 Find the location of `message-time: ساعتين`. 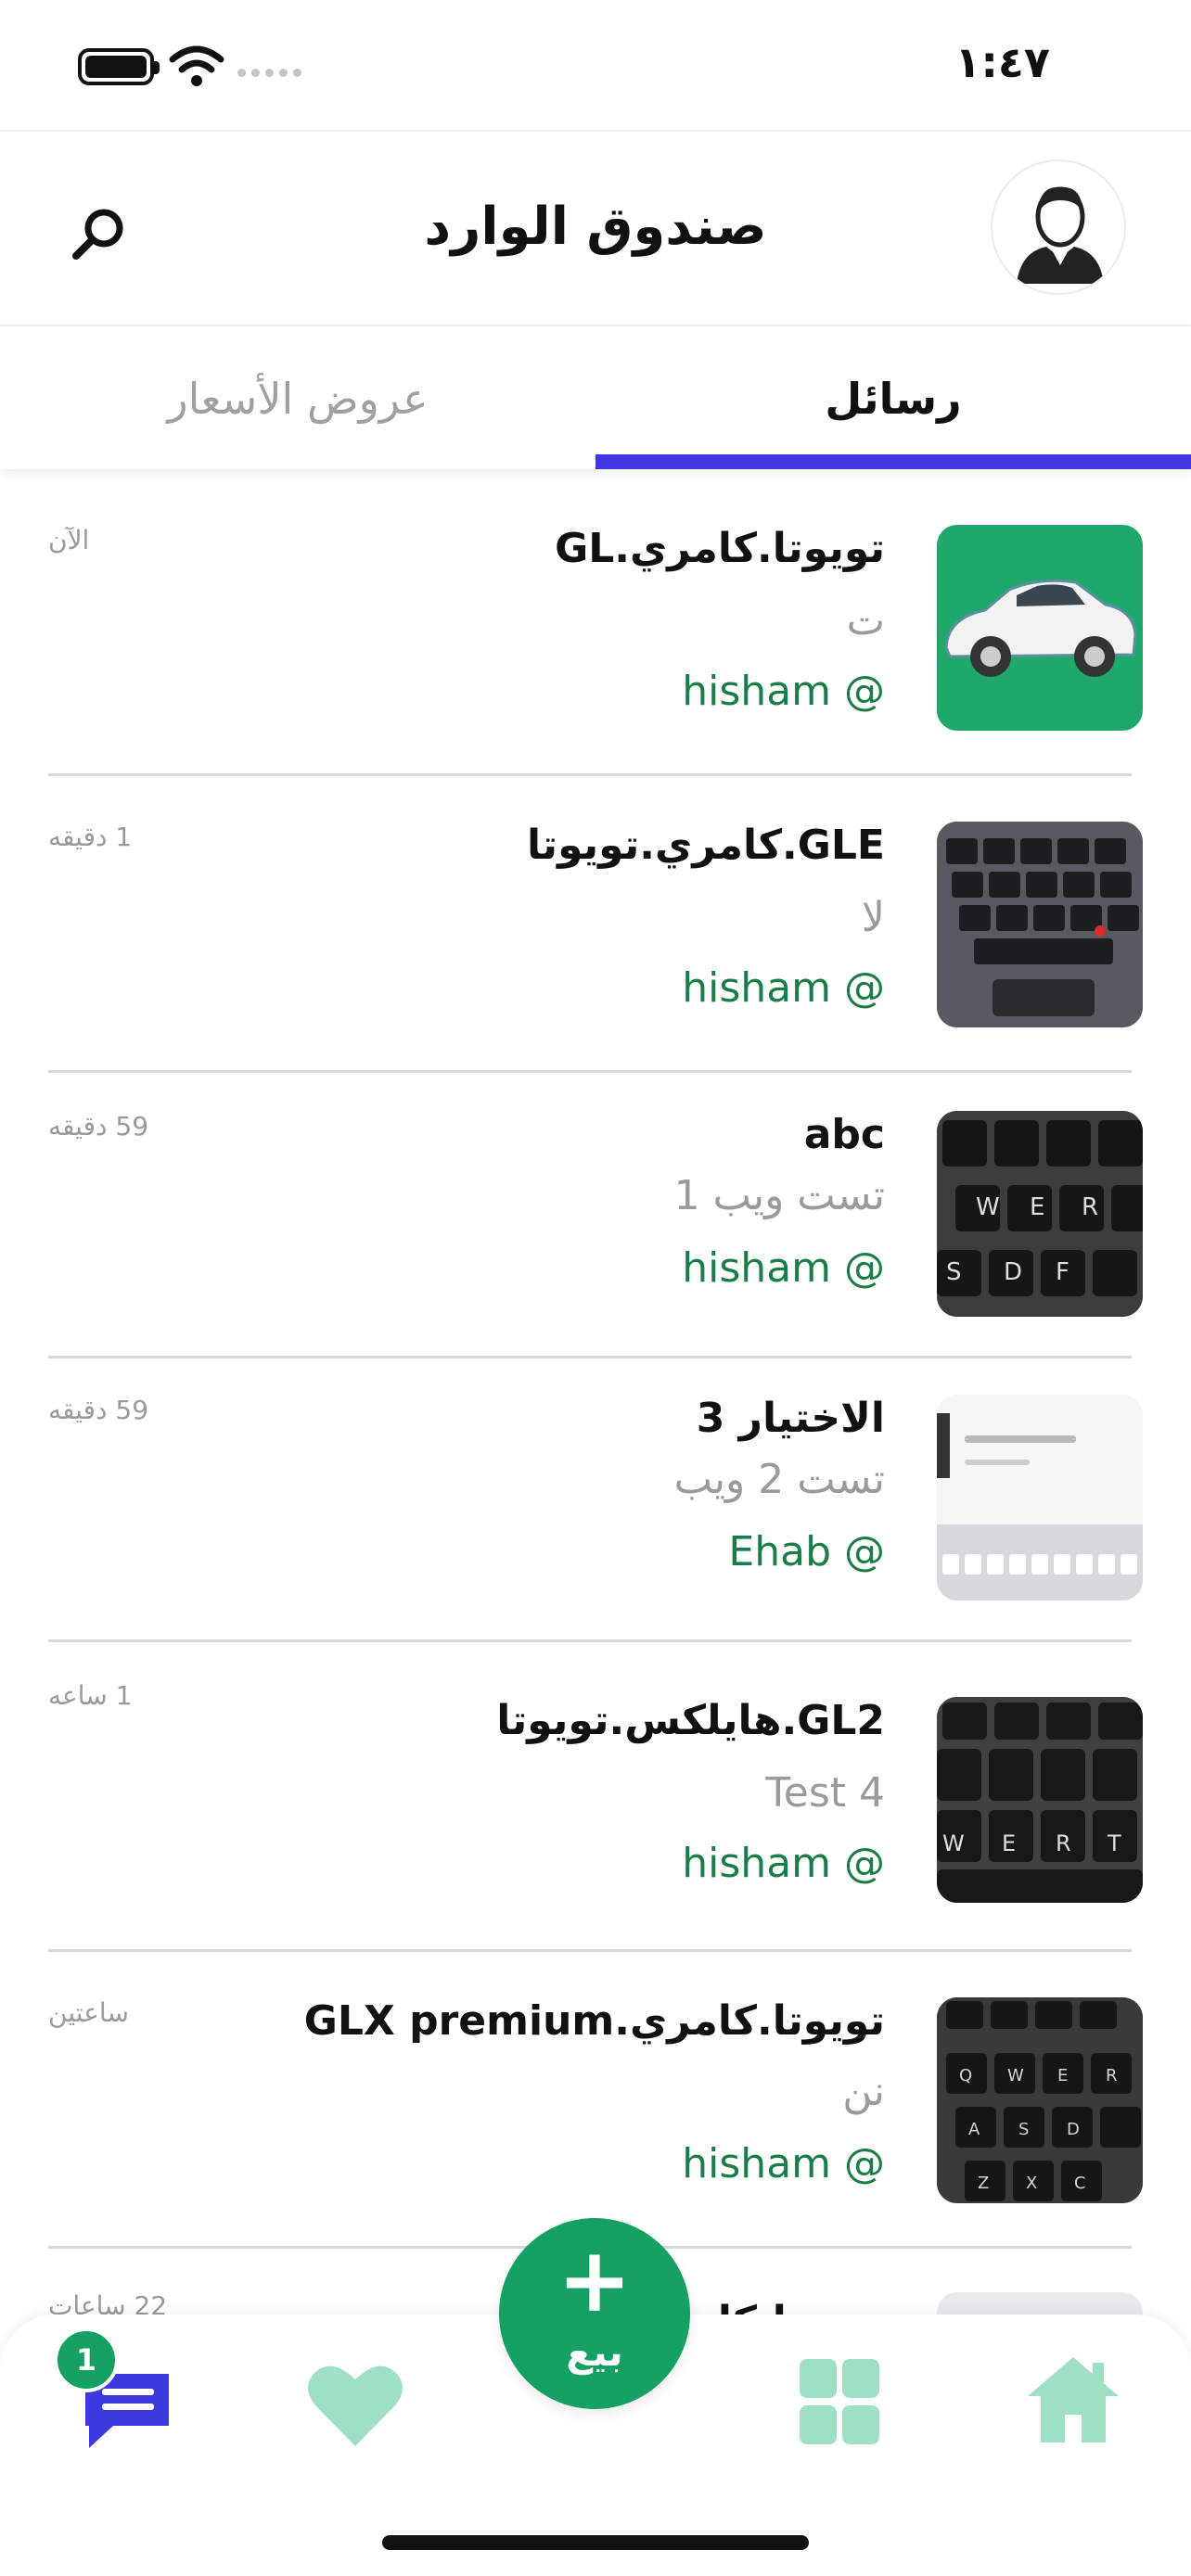

message-time: ساعتين is located at coordinates (88, 2012).